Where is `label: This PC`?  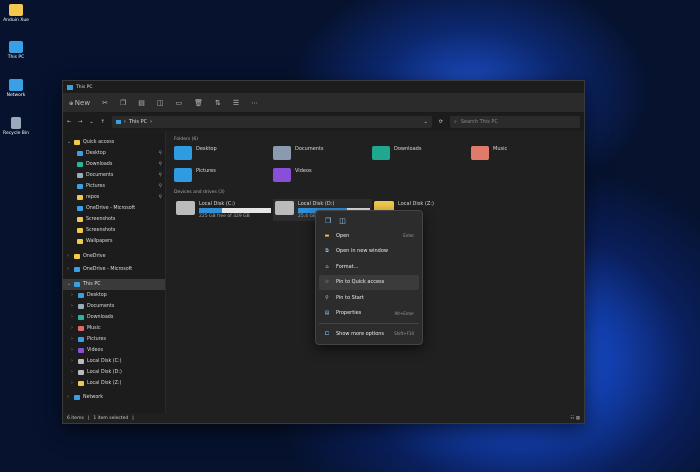
label: This PC is located at coordinates (16, 57).